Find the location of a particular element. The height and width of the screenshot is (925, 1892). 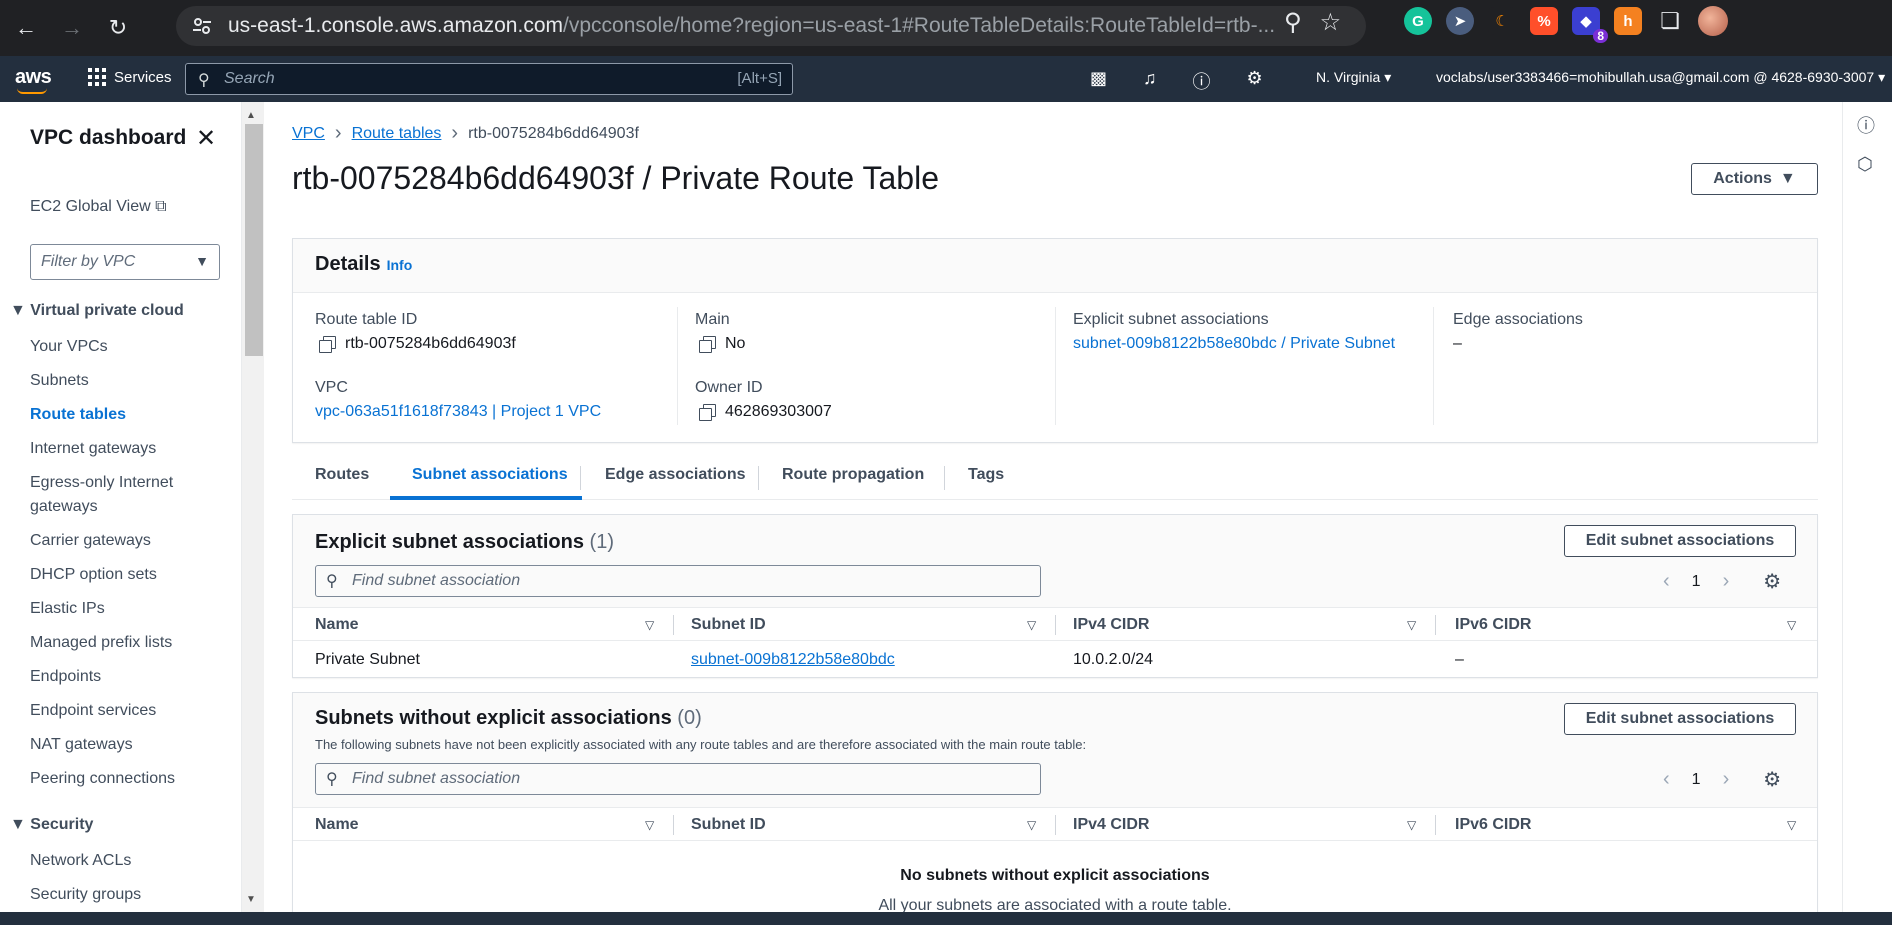

filter-by-vpc-select: Filter by VPC ▼ is located at coordinates (125, 262).